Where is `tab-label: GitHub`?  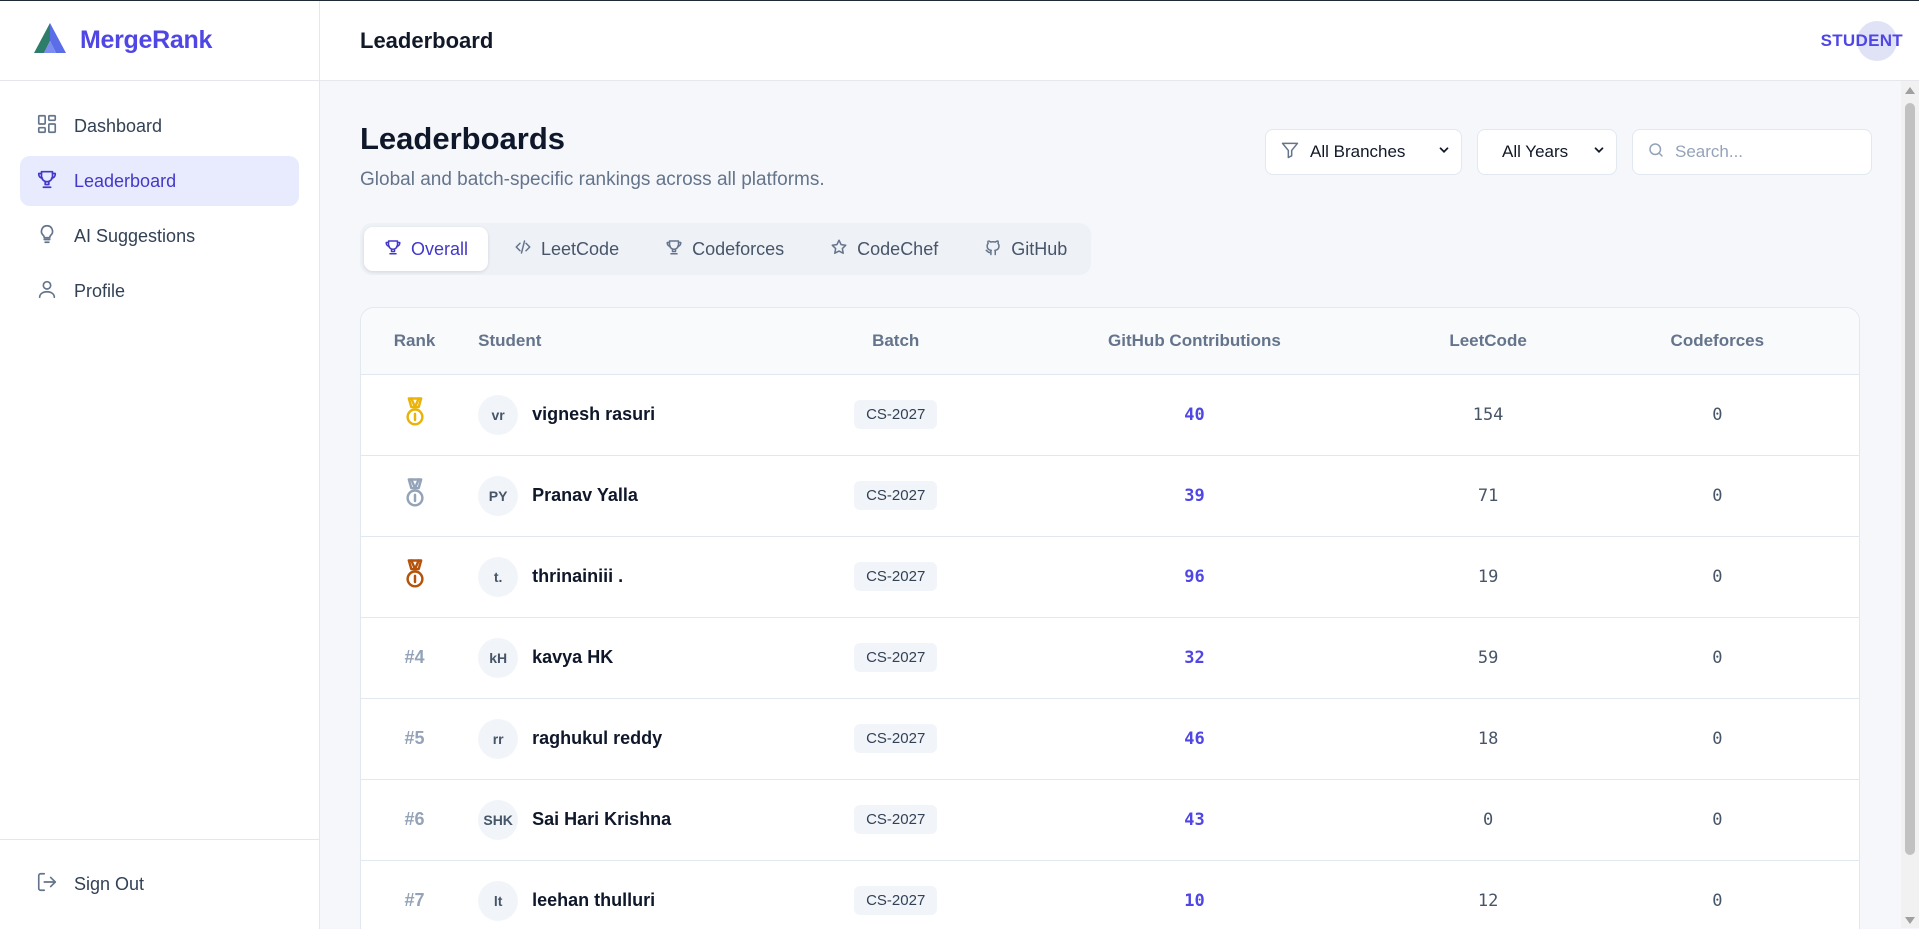
tab-label: GitHub is located at coordinates (1039, 248).